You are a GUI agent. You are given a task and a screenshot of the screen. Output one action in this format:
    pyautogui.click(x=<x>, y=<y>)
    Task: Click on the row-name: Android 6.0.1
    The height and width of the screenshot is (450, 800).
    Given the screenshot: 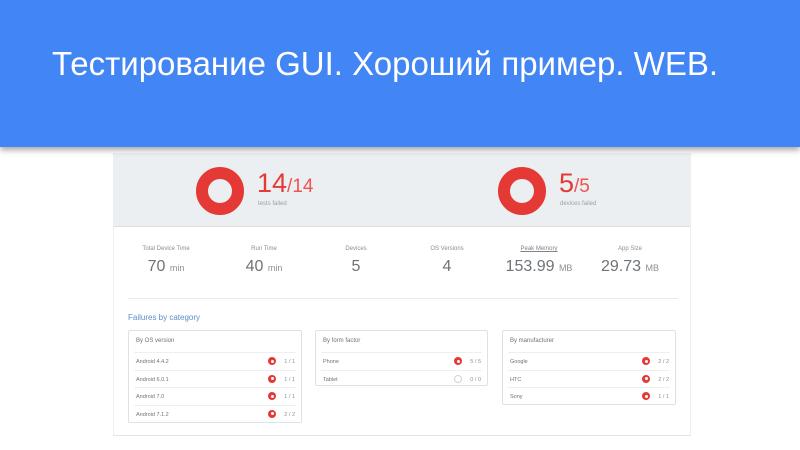 What is the action you would take?
    pyautogui.click(x=152, y=379)
    